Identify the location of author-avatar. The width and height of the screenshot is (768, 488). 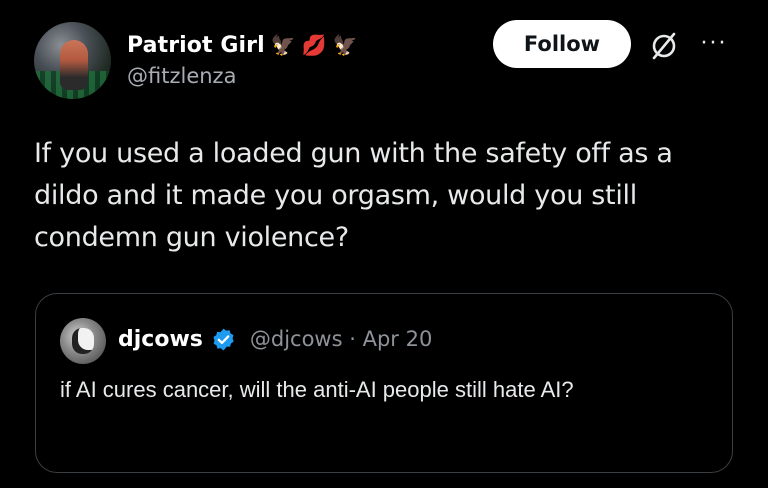
(72, 60).